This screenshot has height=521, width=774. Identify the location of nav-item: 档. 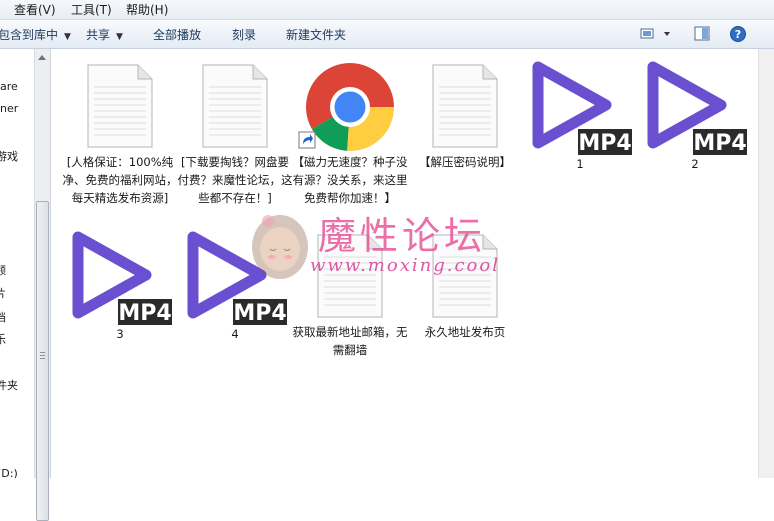
(3, 317).